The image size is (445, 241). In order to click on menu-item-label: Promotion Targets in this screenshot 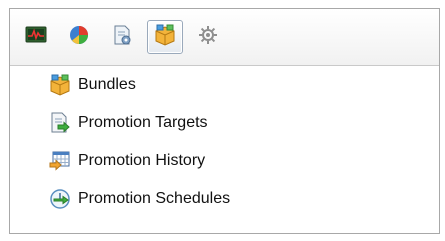, I will do `click(143, 122)`.